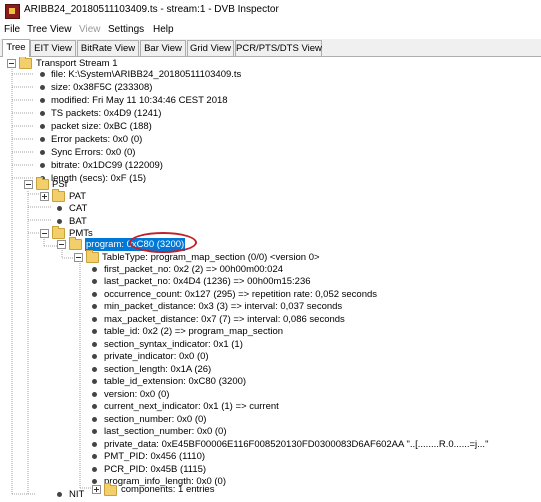  Describe the element at coordinates (270, 381) in the screenshot. I see `tree-leaf: table_id_extension: 0xC80 (3200)` at that location.